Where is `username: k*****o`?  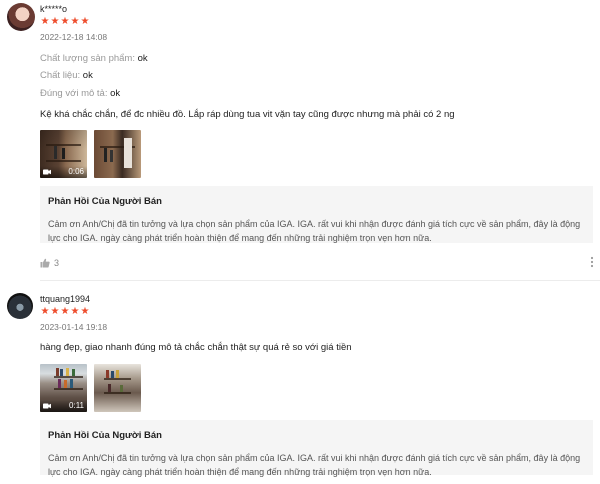 username: k*****o is located at coordinates (53, 9).